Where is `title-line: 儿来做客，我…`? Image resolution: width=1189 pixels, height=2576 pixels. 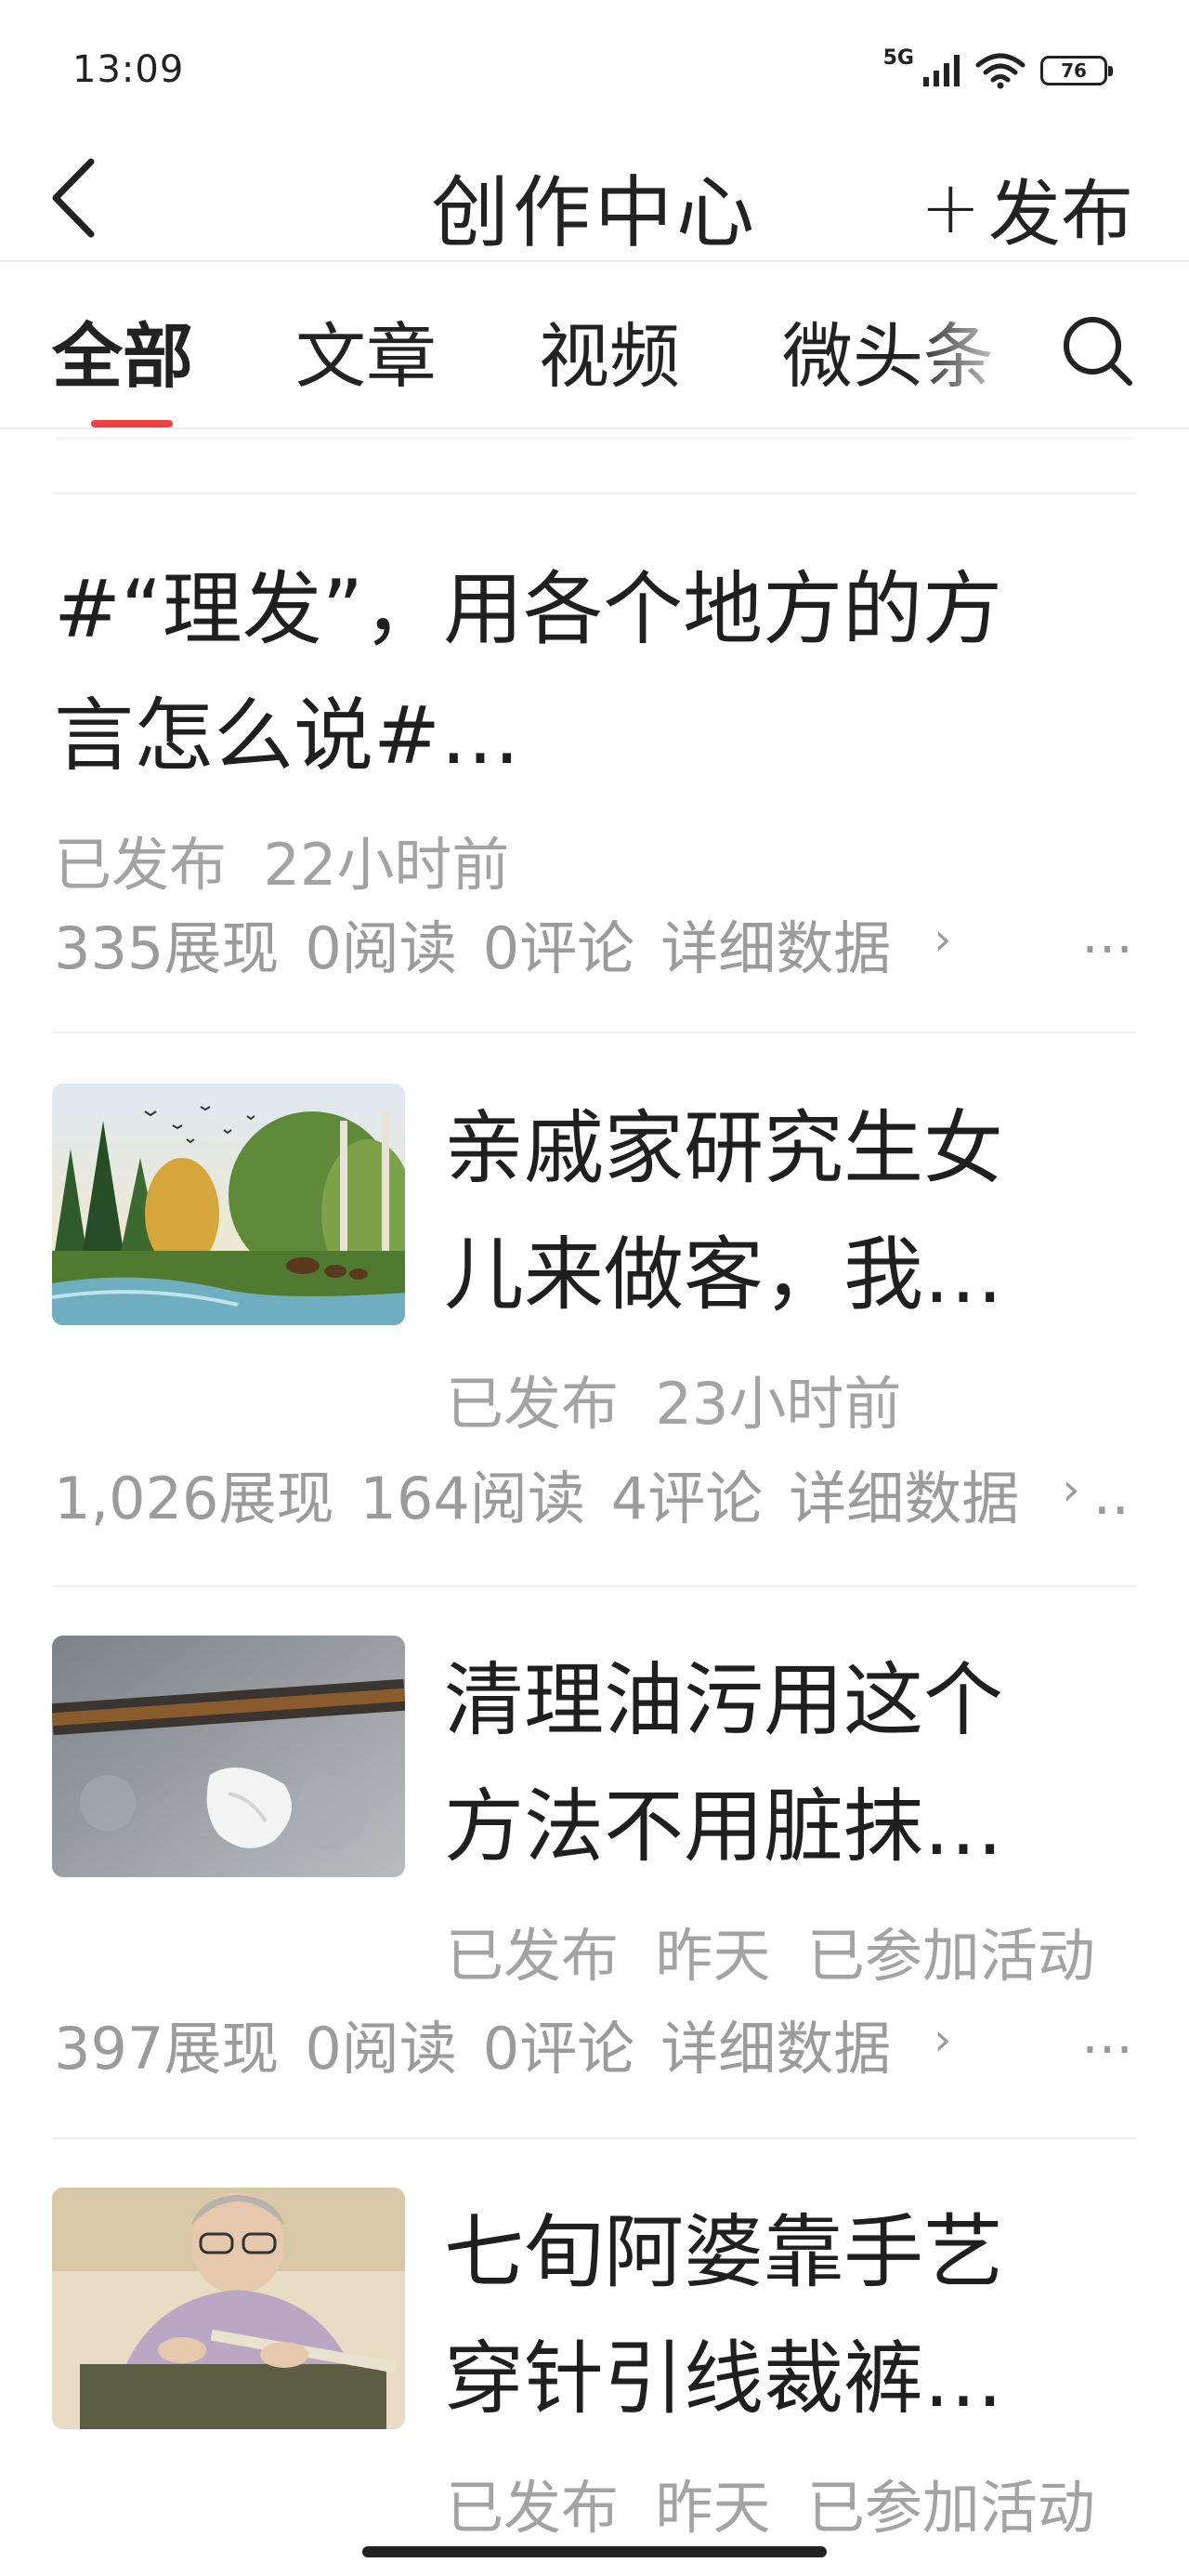
title-line: 儿来做客，我… is located at coordinates (723, 1275).